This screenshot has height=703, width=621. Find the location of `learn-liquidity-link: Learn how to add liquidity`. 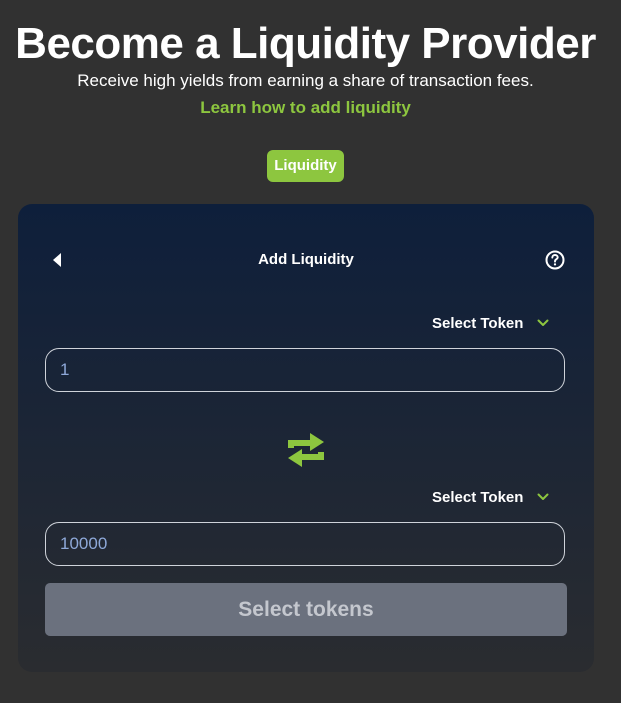

learn-liquidity-link: Learn how to add liquidity is located at coordinates (305, 108).